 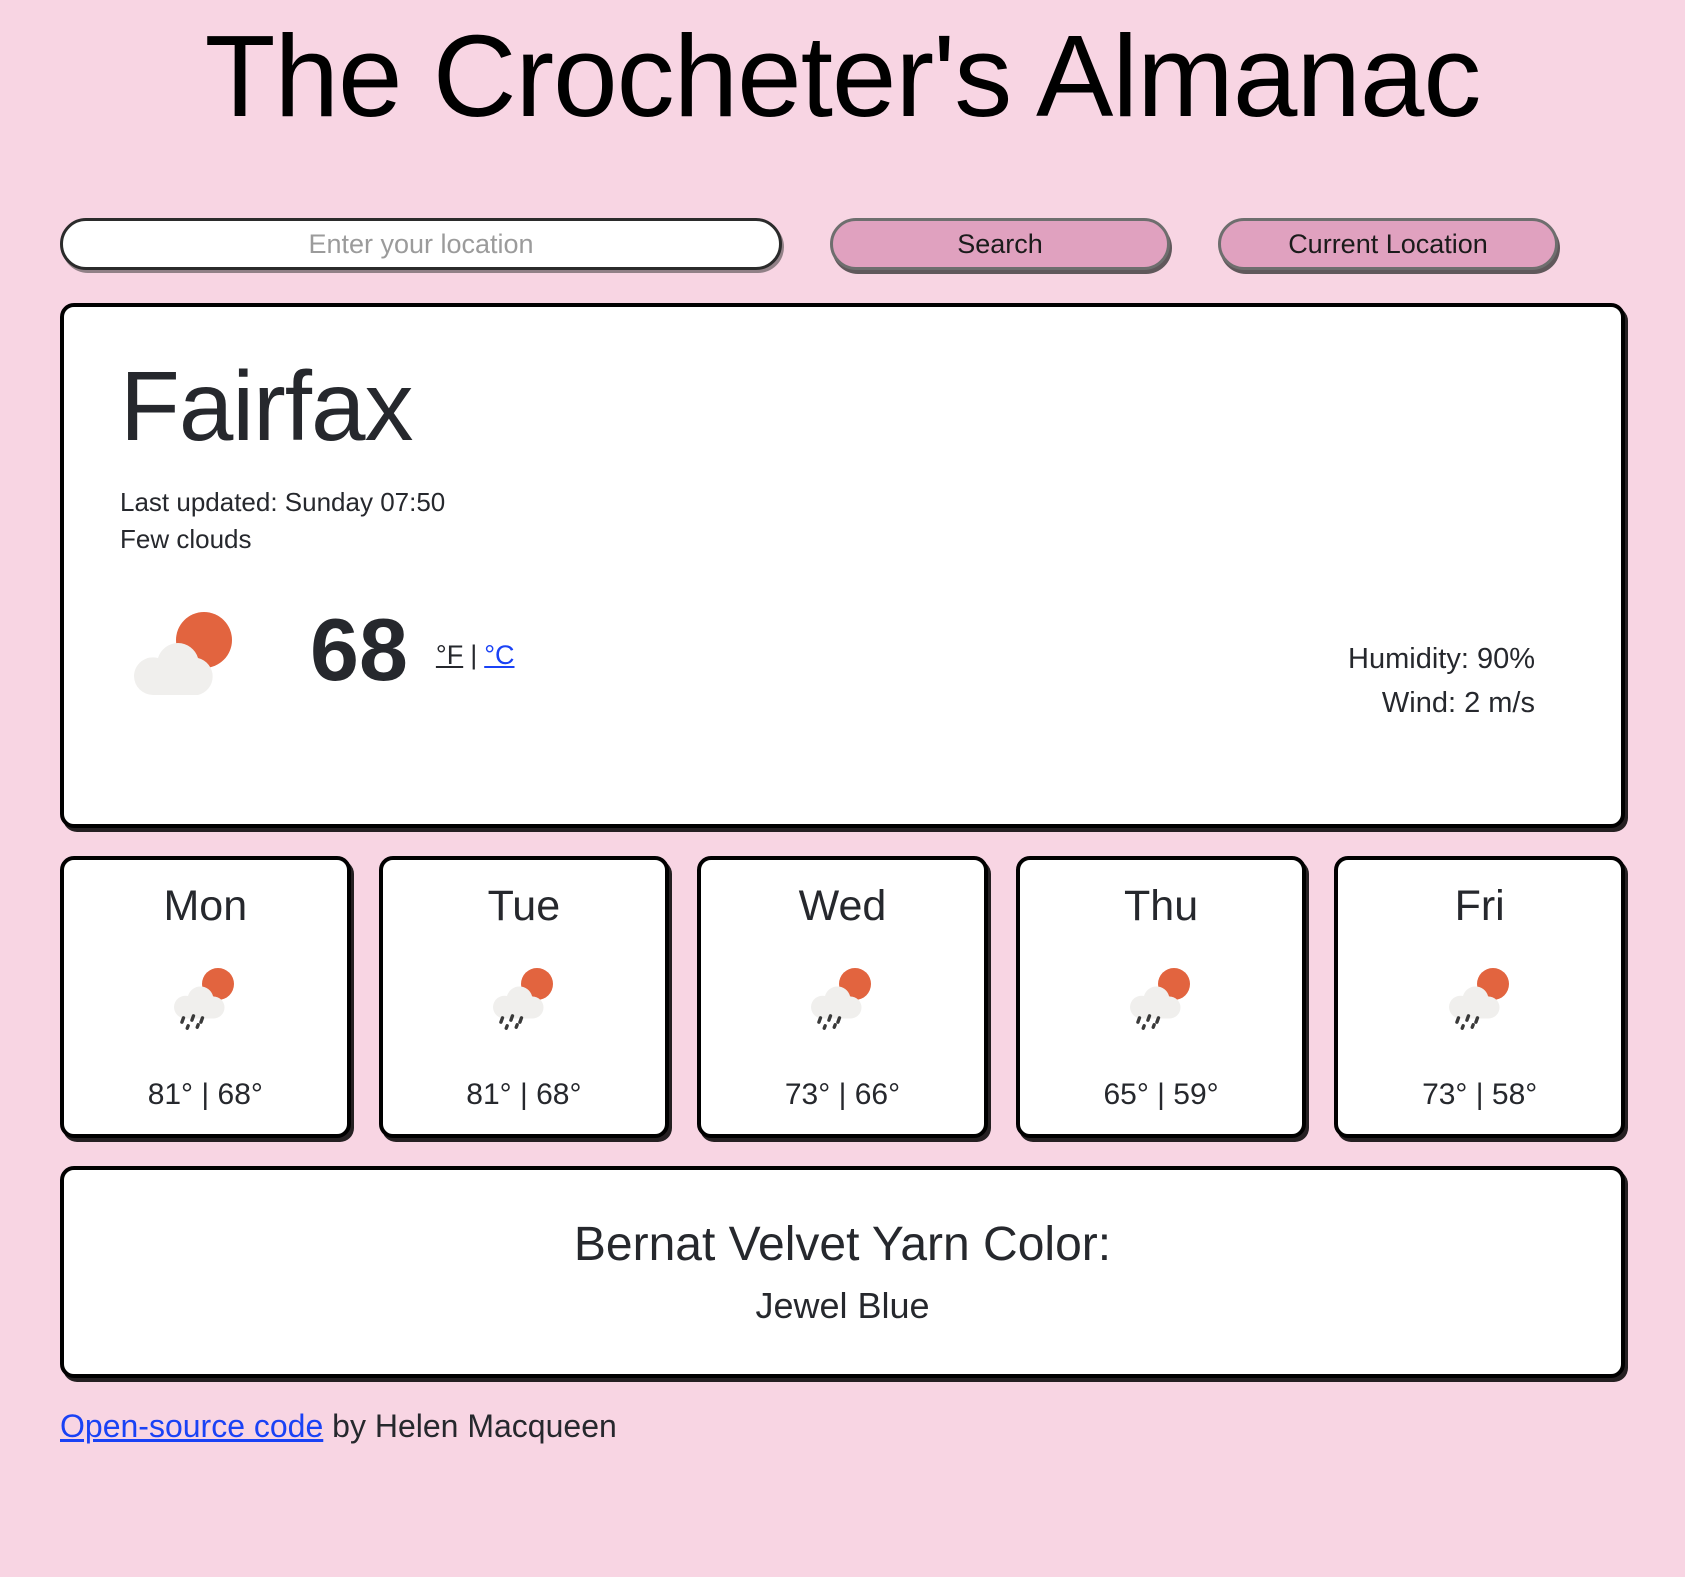 I want to click on current-meta: Last updated: Sunday 07:50 Few clouds, so click(x=842, y=521).